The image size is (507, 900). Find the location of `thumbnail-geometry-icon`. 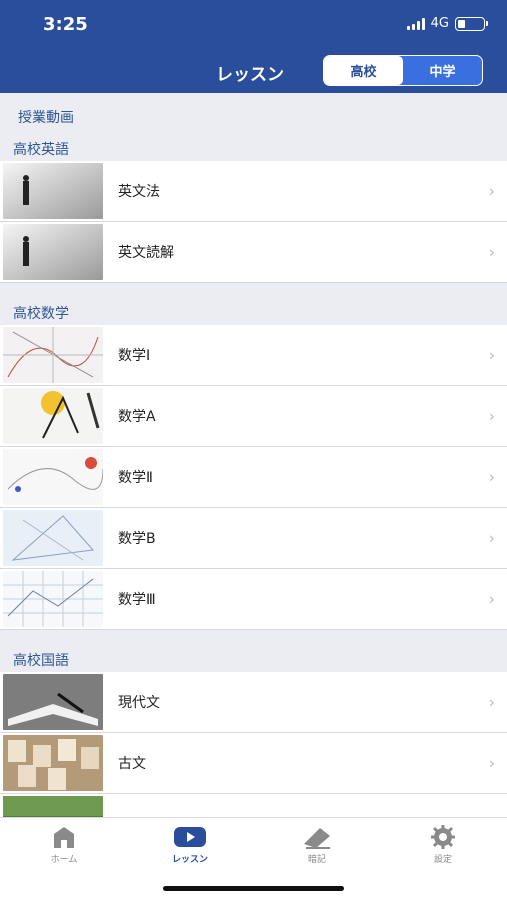

thumbnail-geometry-icon is located at coordinates (53, 538).